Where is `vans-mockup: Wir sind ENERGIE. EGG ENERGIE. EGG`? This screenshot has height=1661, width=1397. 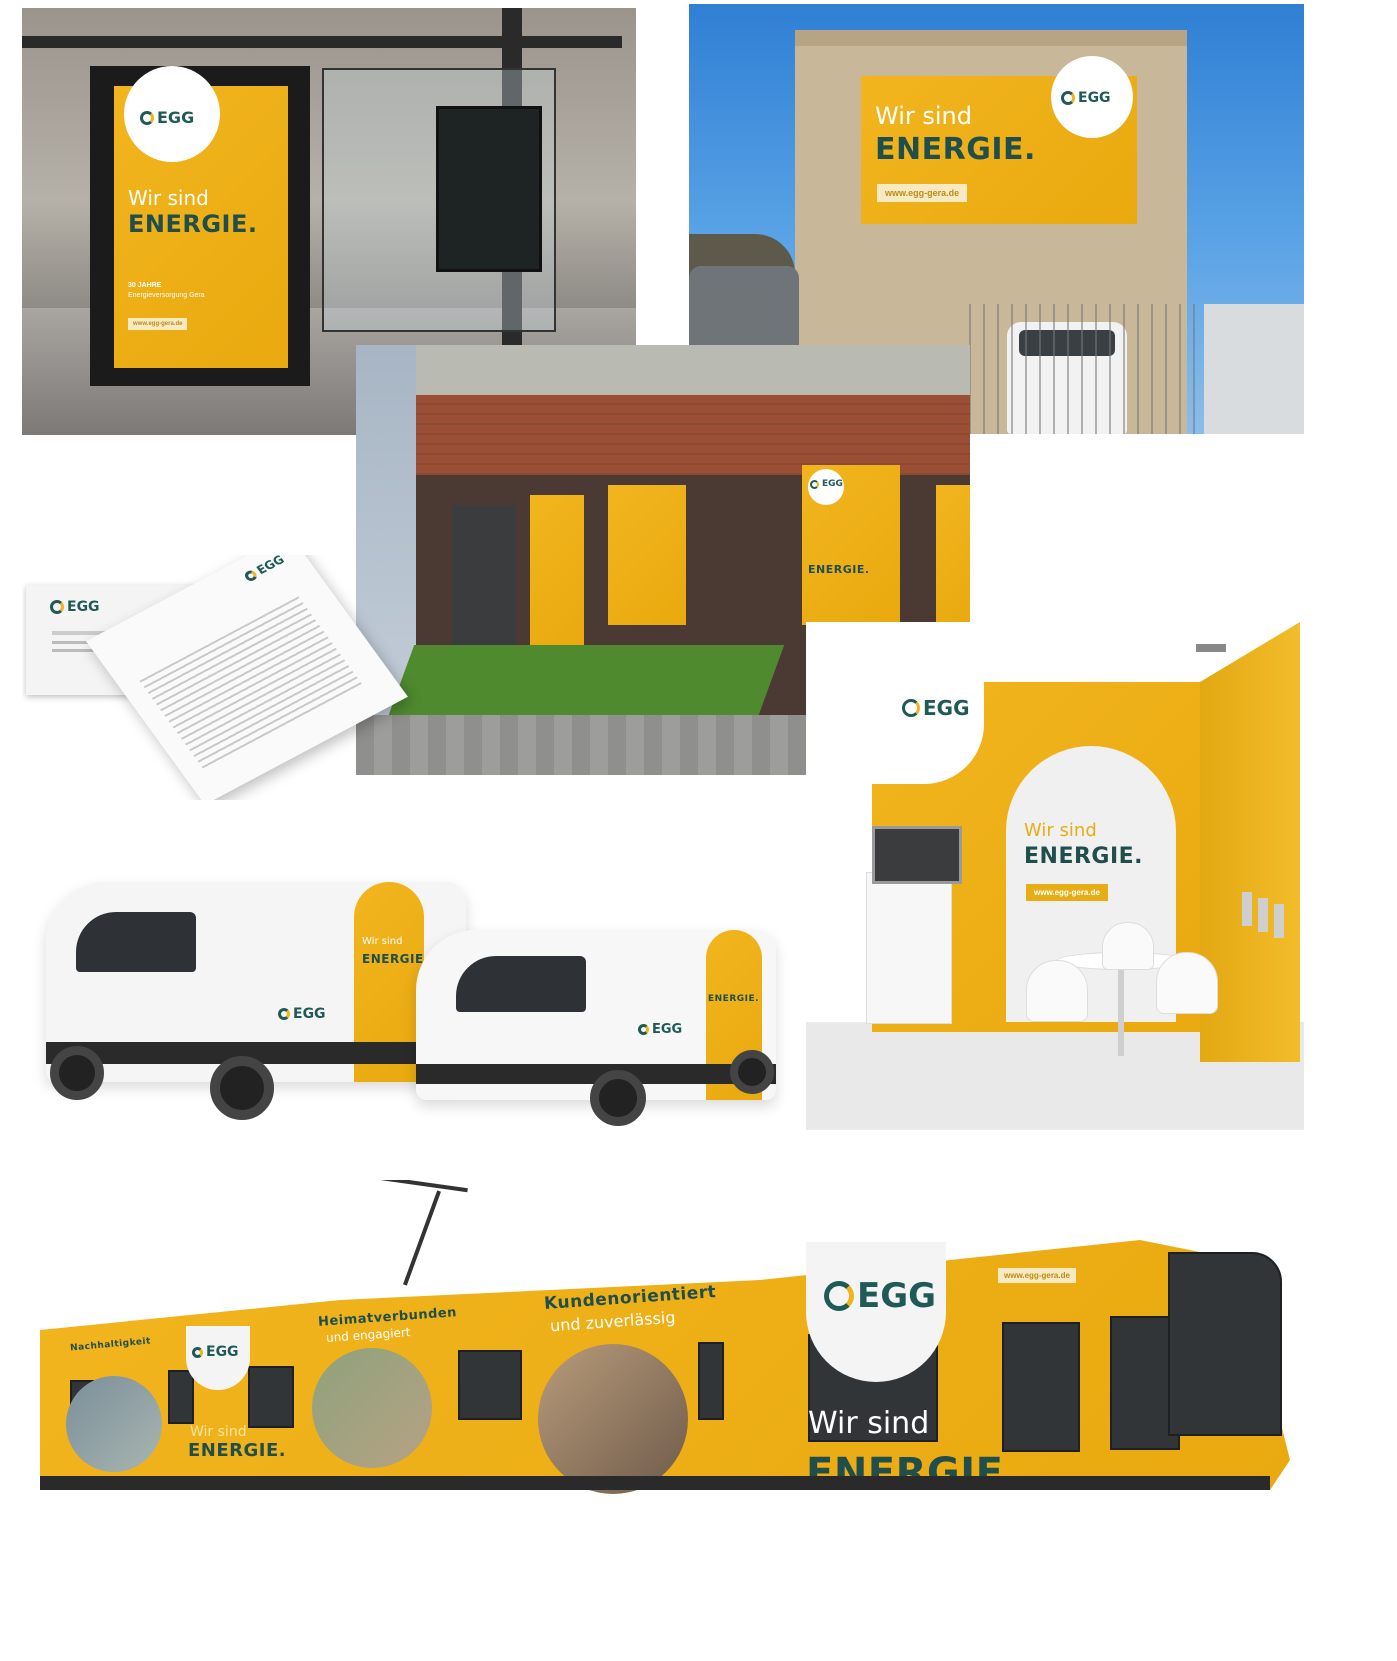 vans-mockup: Wir sind ENERGIE. EGG ENERGIE. EGG is located at coordinates (410, 1015).